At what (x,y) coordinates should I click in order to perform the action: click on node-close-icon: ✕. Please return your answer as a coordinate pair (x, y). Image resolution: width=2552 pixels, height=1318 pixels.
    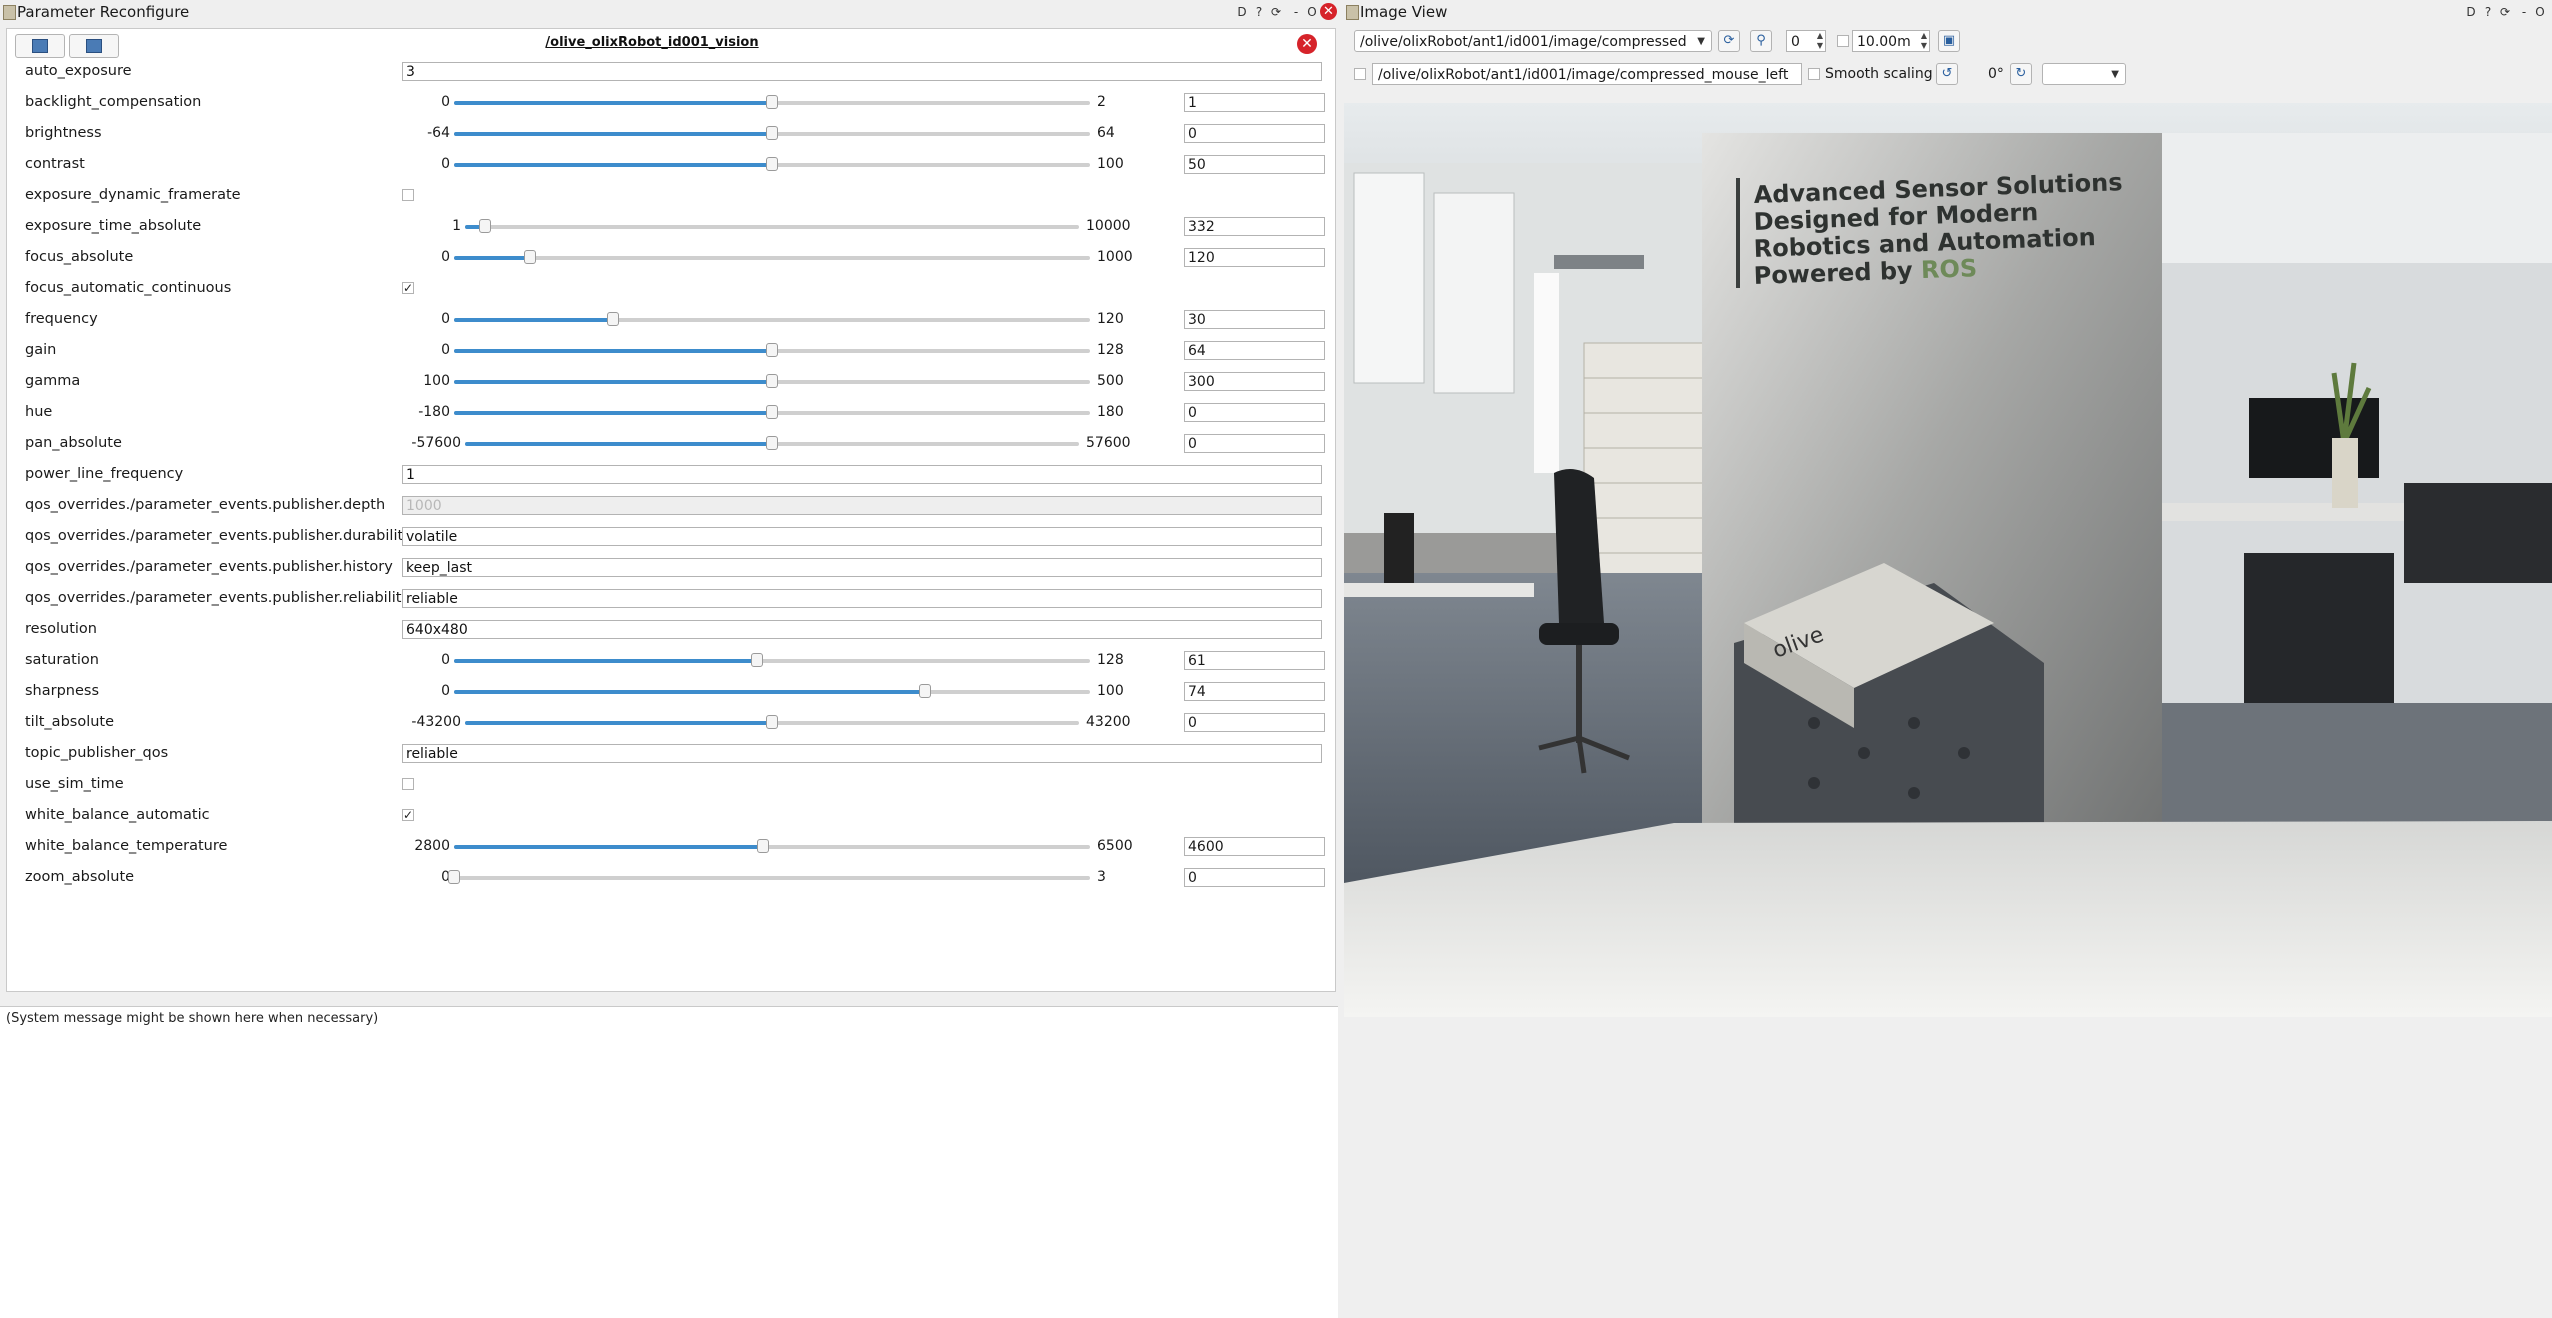
    Looking at the image, I should click on (1307, 44).